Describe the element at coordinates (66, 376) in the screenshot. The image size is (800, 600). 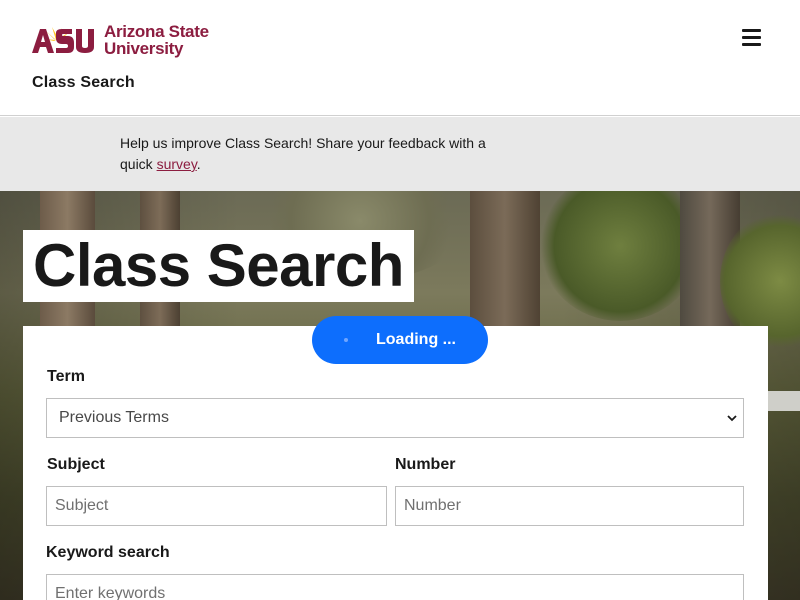
I see `term-label: Term` at that location.